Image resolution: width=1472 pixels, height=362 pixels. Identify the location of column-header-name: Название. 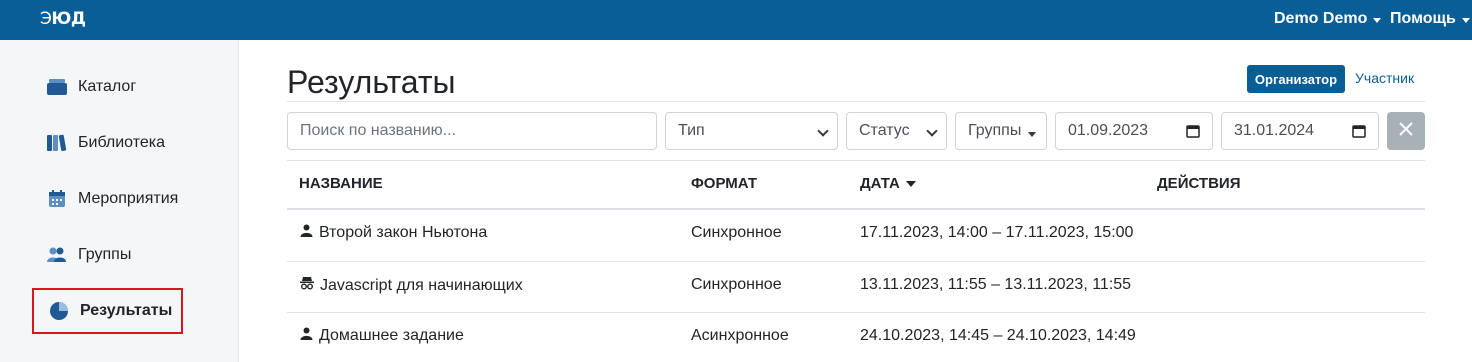
(341, 183).